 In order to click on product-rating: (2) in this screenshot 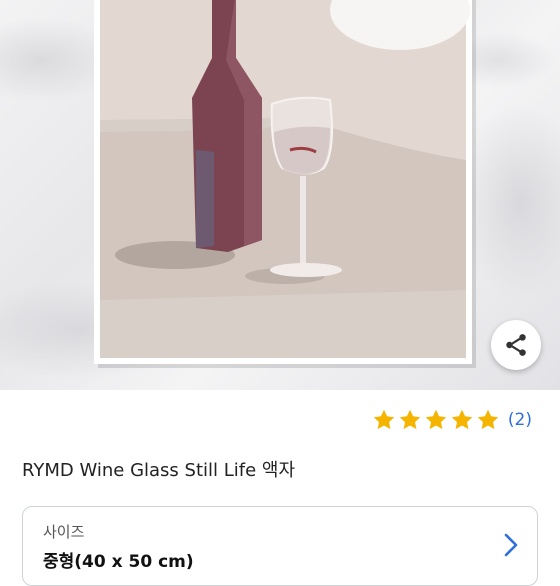, I will do `click(452, 420)`.